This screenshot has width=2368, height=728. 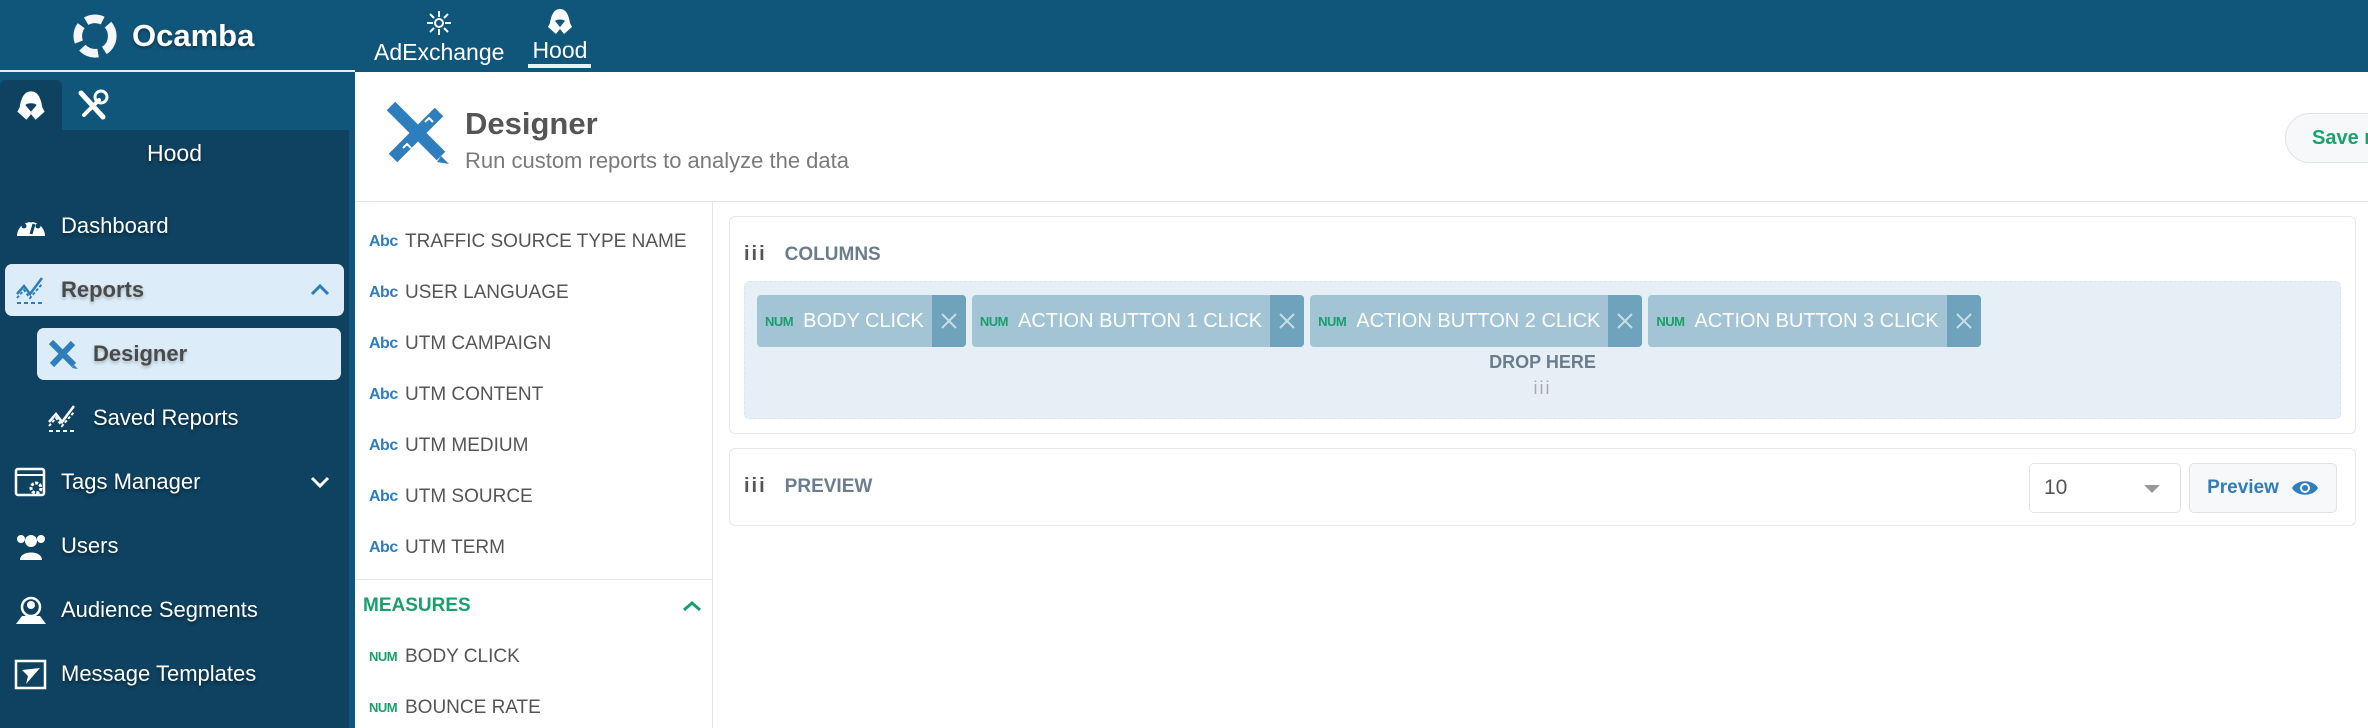 I want to click on sidebar-title: Hood, so click(x=174, y=153).